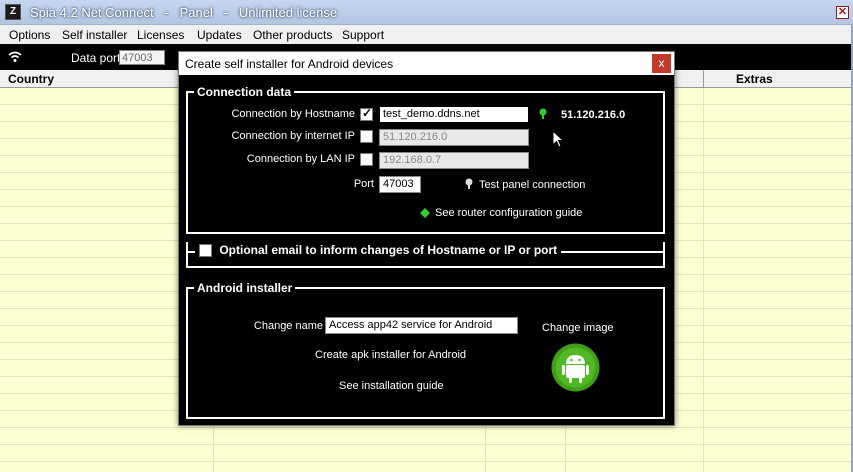 The image size is (853, 472). I want to click on test-panel-connection-link: Test panel connection, so click(532, 185).